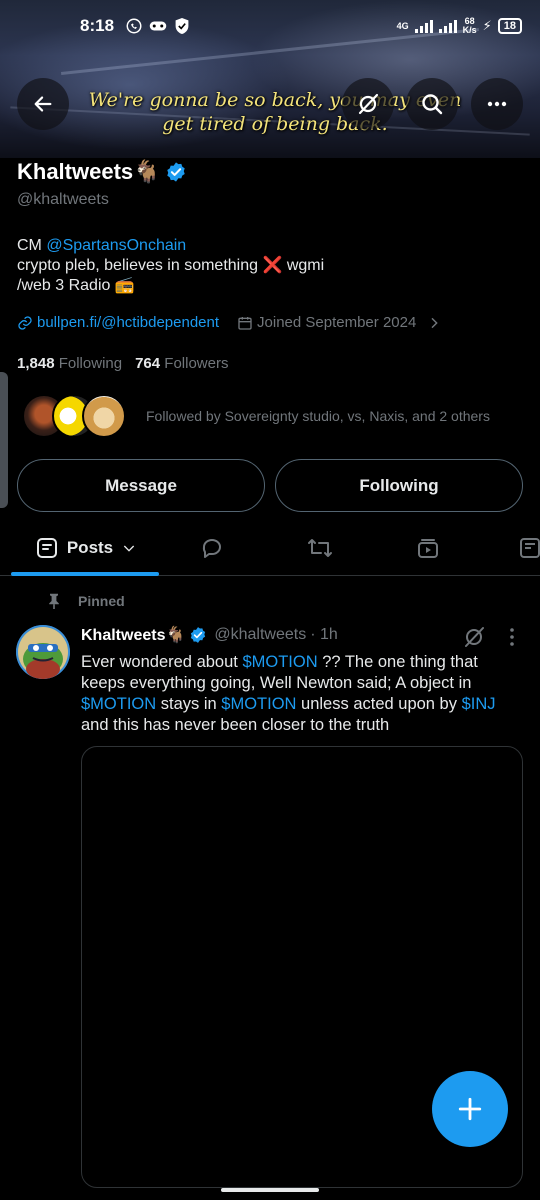  I want to click on more-vertical-icon, so click(512, 637).